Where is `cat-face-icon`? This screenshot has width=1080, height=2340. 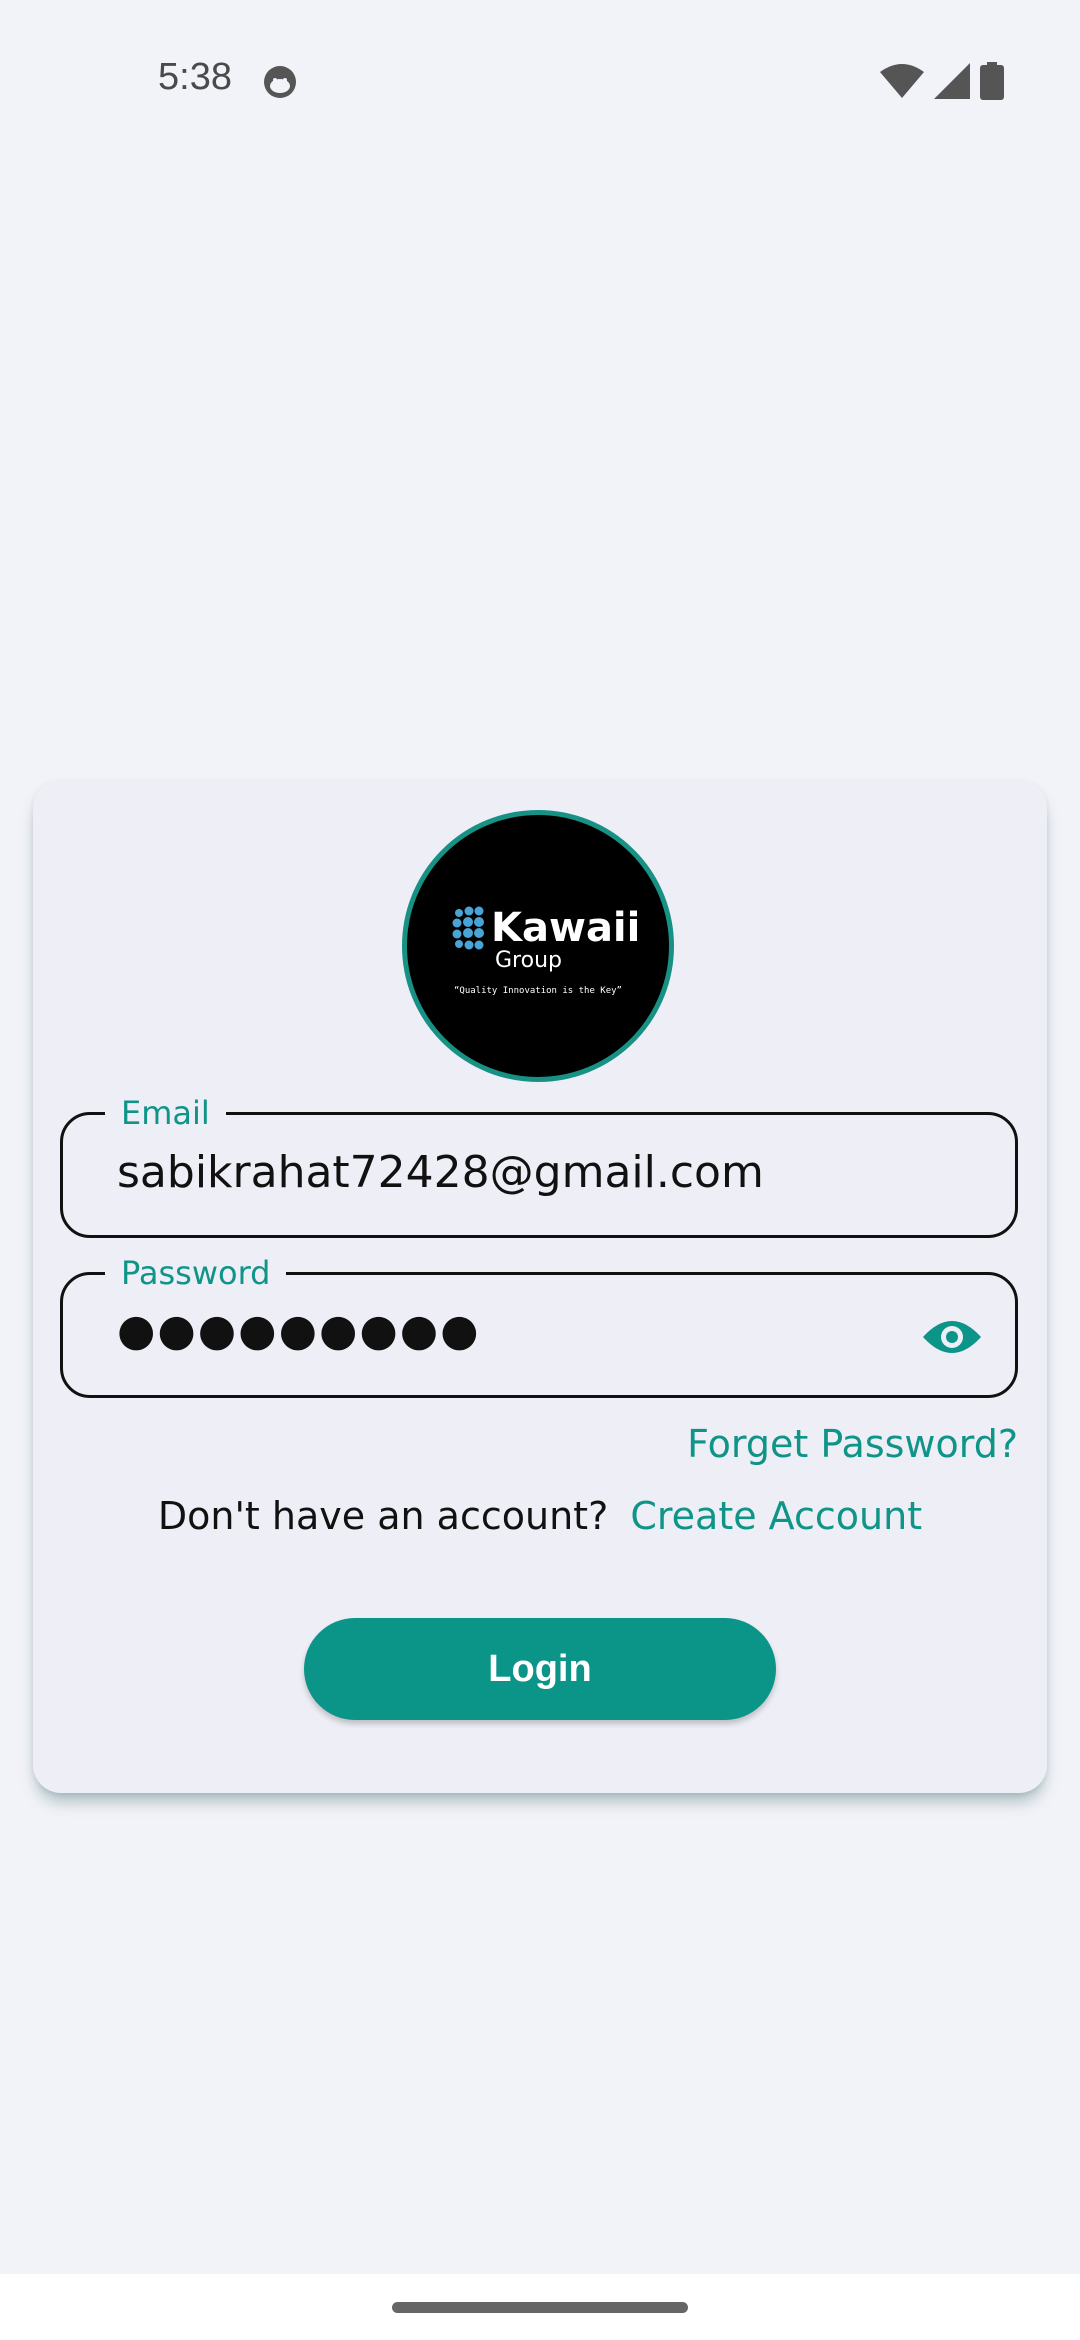
cat-face-icon is located at coordinates (280, 82).